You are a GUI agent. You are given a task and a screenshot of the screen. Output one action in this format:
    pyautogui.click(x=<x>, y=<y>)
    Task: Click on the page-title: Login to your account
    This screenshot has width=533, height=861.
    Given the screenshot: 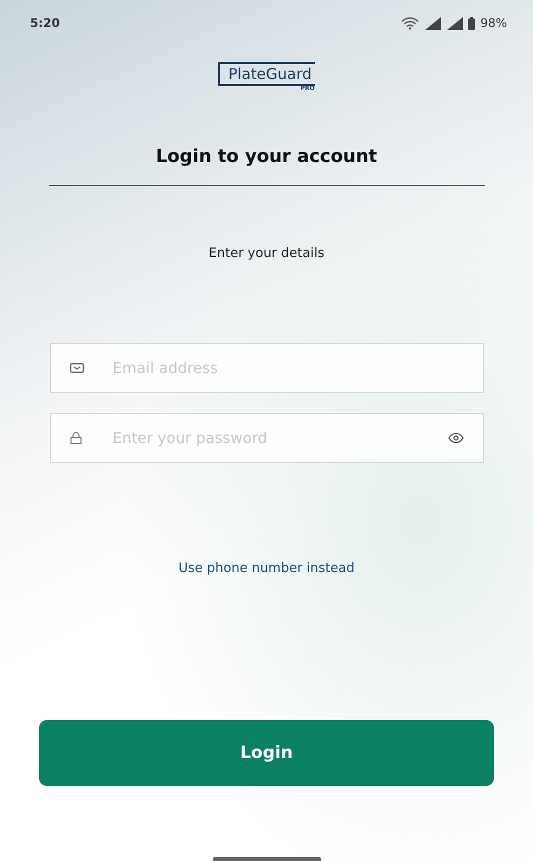 What is the action you would take?
    pyautogui.click(x=267, y=156)
    